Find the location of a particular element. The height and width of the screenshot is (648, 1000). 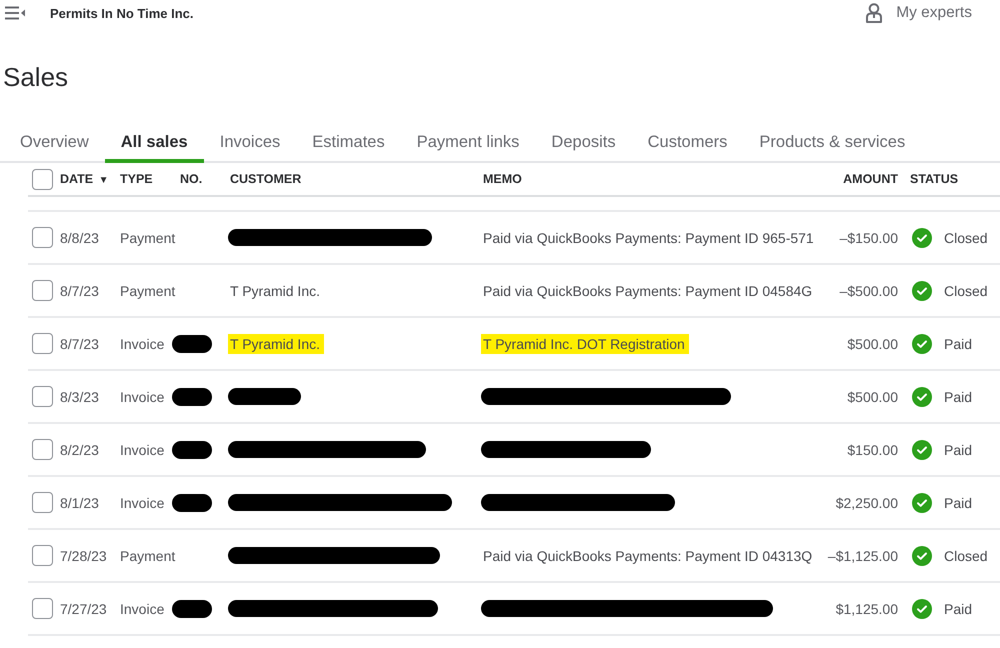

amount-text: $1,125.00 is located at coordinates (867, 608).